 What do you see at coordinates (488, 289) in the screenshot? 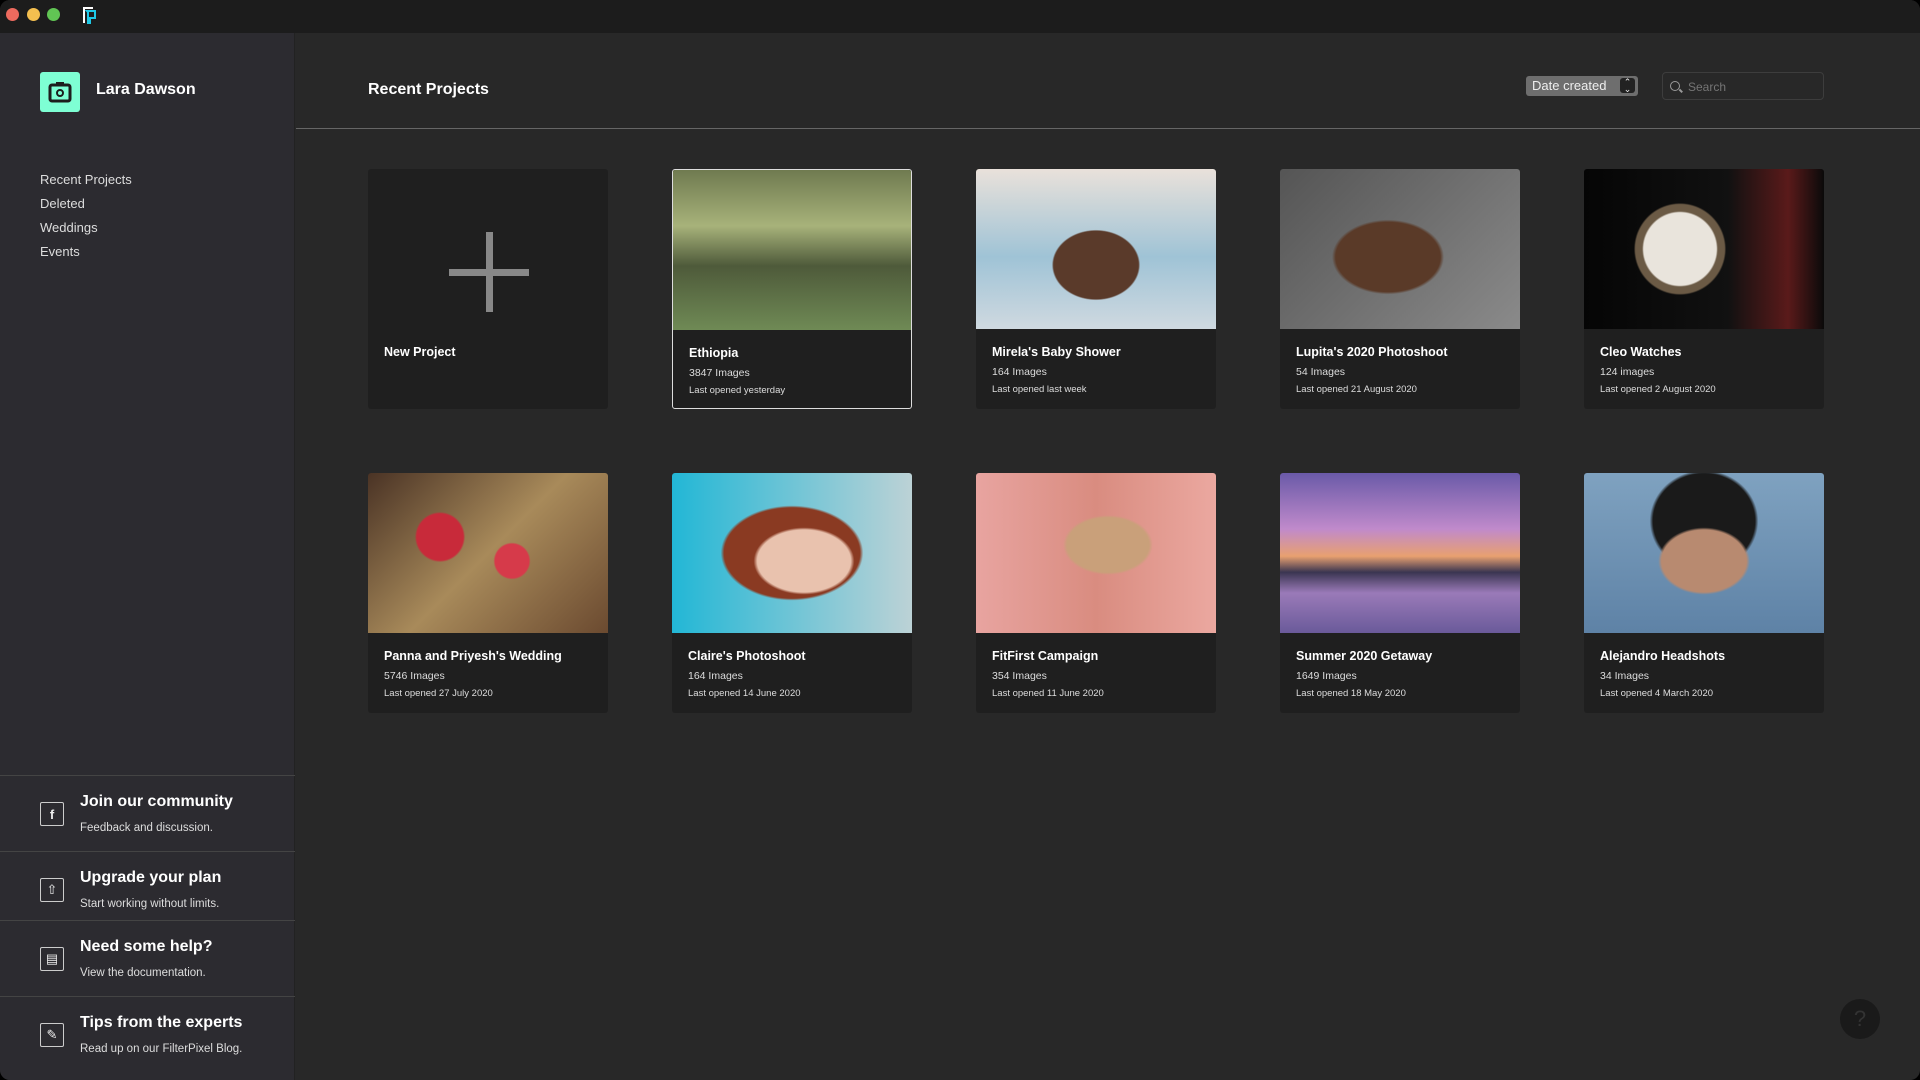
I see `new-project-card: New Project` at bounding box center [488, 289].